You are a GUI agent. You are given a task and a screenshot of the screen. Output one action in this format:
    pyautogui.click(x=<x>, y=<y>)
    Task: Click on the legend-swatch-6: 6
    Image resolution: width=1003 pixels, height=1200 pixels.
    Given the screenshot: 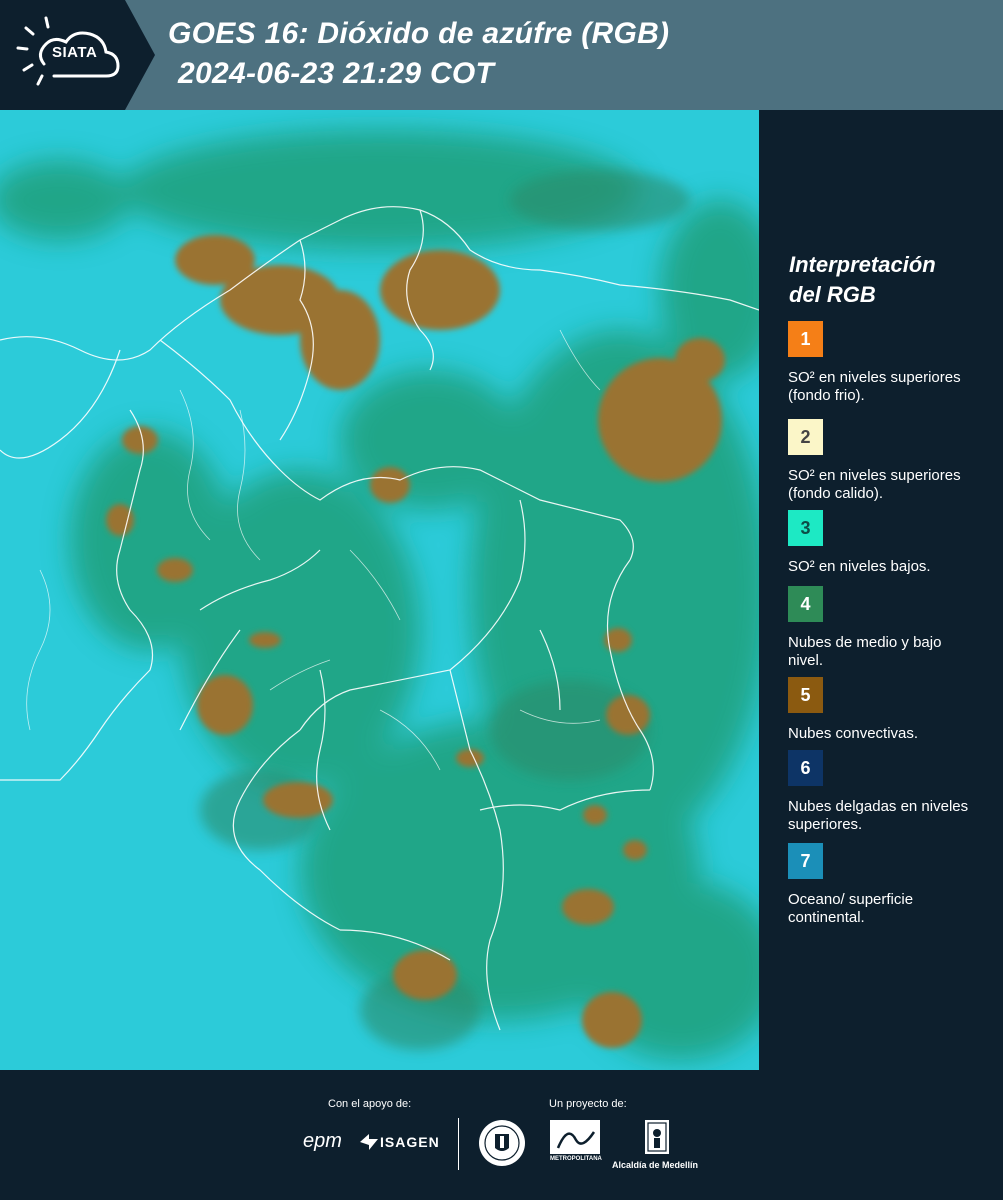 What is the action you would take?
    pyautogui.click(x=805, y=768)
    